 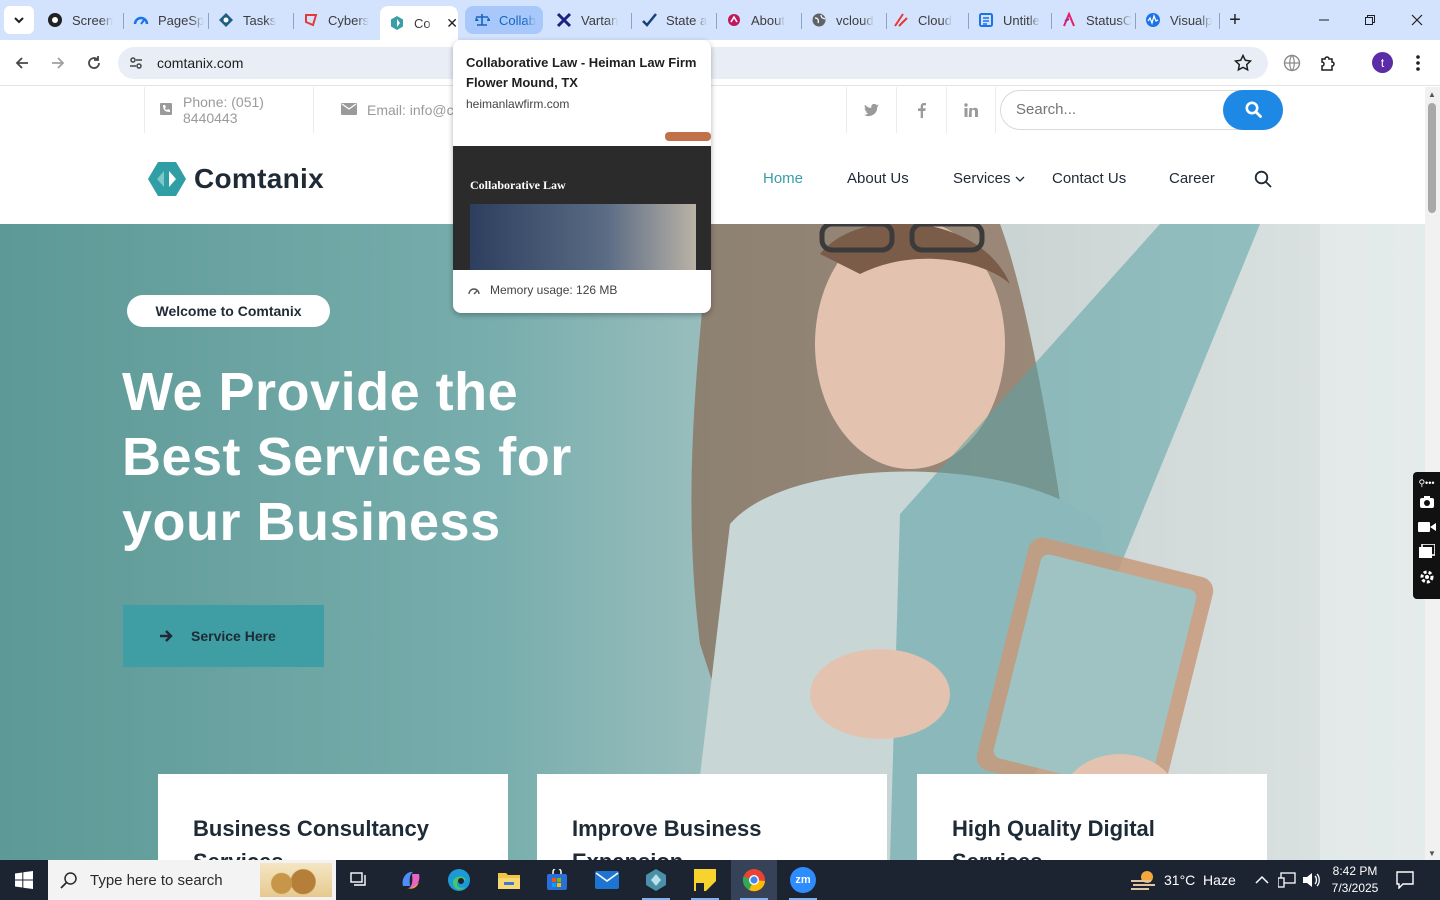 I want to click on header-search-icon, so click(x=1263, y=178).